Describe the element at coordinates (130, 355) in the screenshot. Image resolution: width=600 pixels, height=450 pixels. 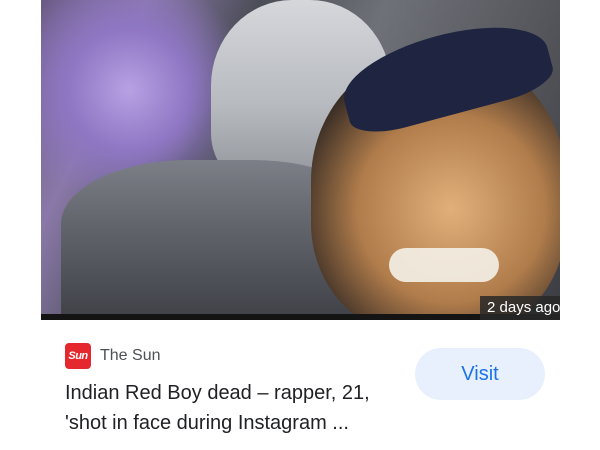
I see `source-name: The Sun` at that location.